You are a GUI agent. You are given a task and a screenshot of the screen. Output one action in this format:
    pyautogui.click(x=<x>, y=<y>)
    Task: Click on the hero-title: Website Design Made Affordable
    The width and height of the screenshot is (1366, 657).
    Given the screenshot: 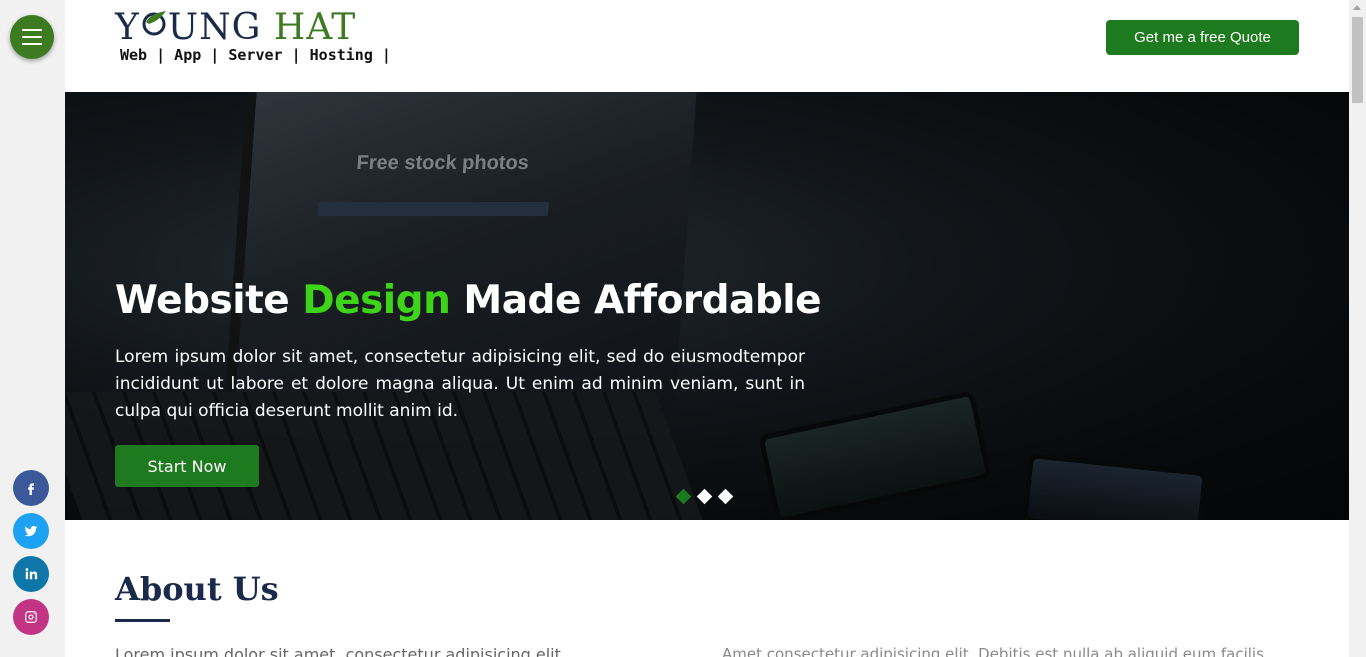 What is the action you would take?
    pyautogui.click(x=468, y=300)
    